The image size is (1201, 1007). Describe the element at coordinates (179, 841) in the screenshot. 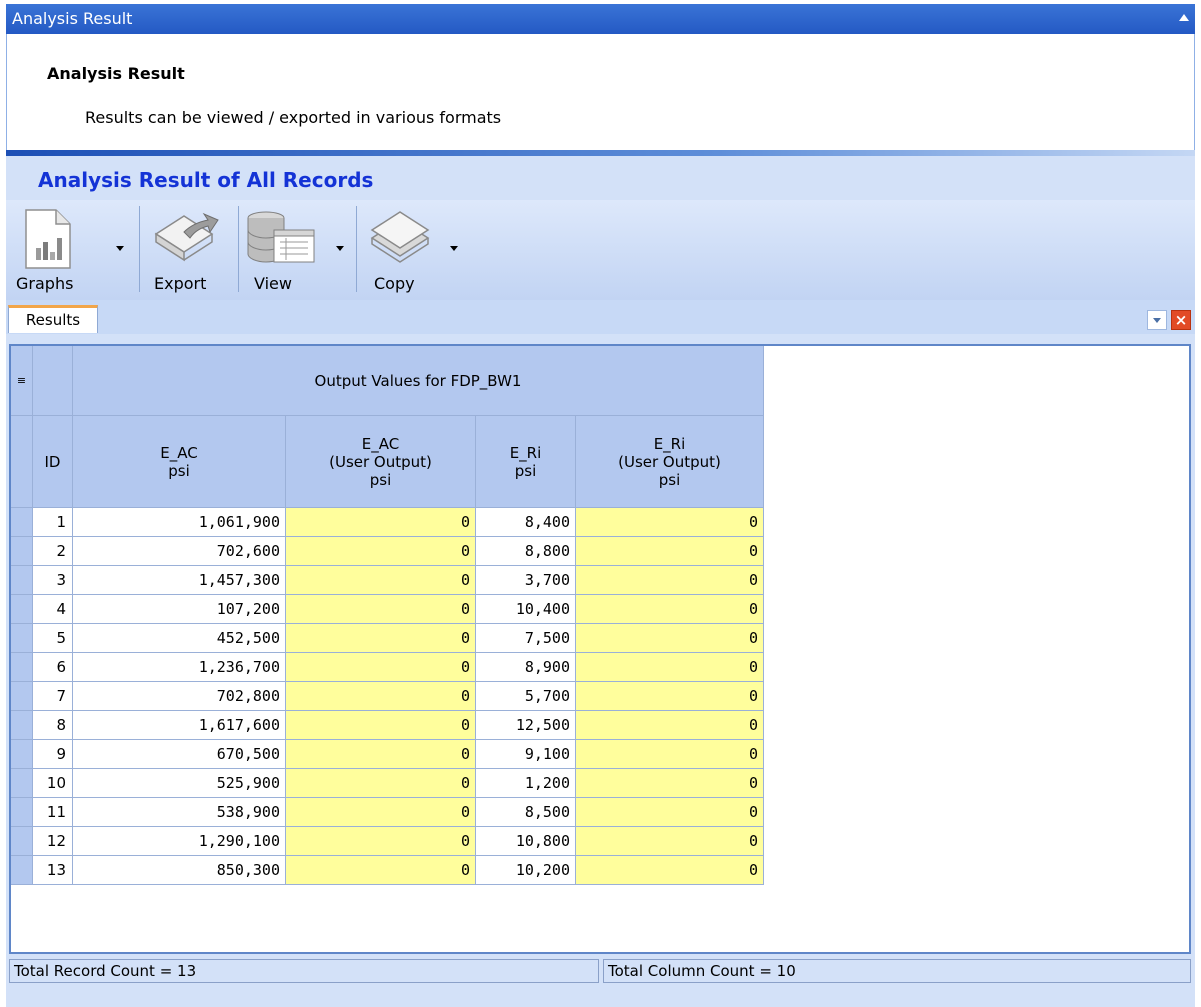

I see `table-cell-e-ac: 1,290,100` at that location.